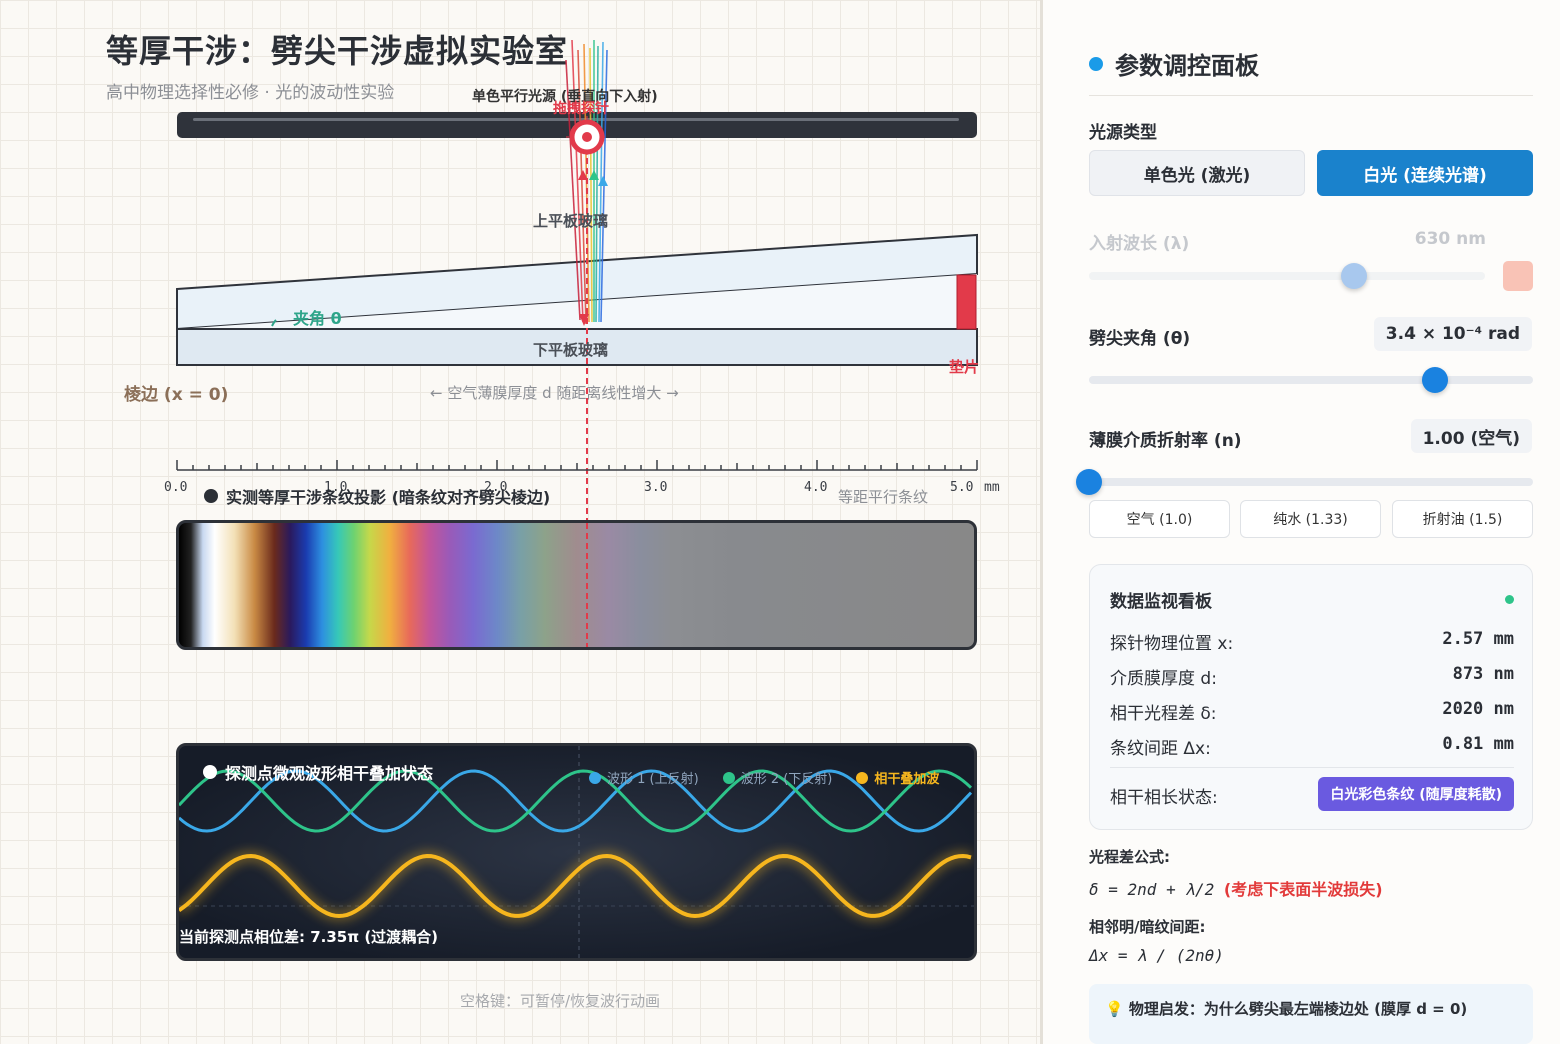 This screenshot has height=1044, width=1560. I want to click on wavelength-color-swatch, so click(1518, 276).